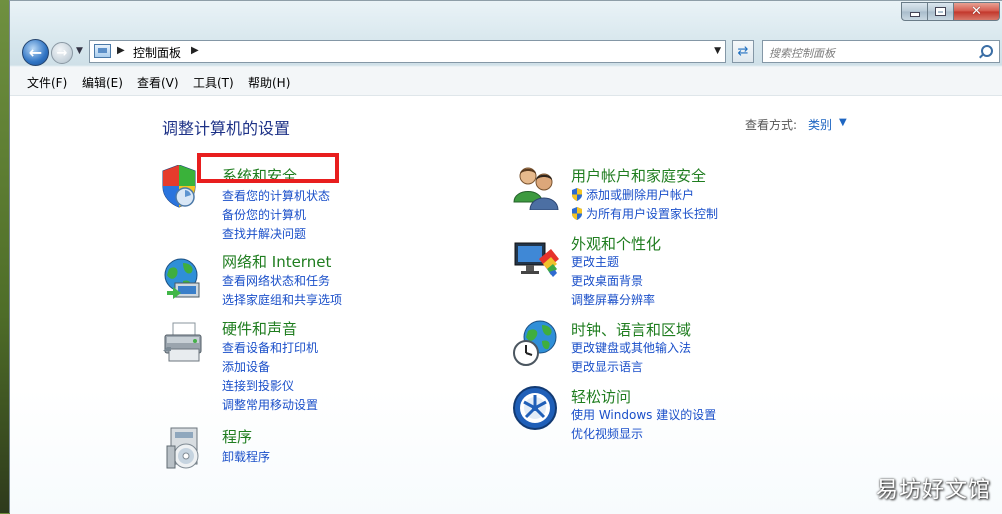 The width and height of the screenshot is (1002, 514). What do you see at coordinates (771, 125) in the screenshot?
I see `view-by-label: 查看方式:` at bounding box center [771, 125].